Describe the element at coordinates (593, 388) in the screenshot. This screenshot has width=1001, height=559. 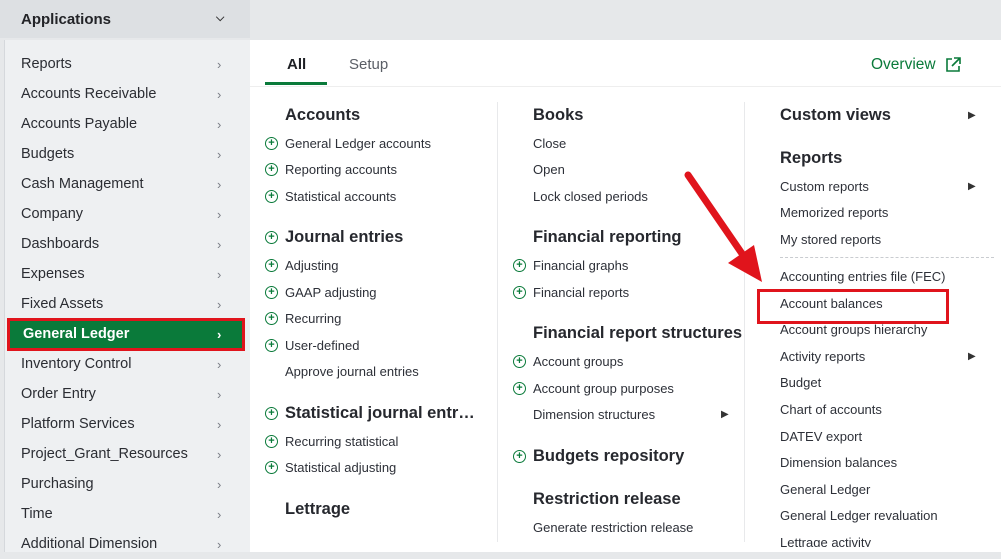
I see `link-account-group-purposes: + Account group purposes` at that location.